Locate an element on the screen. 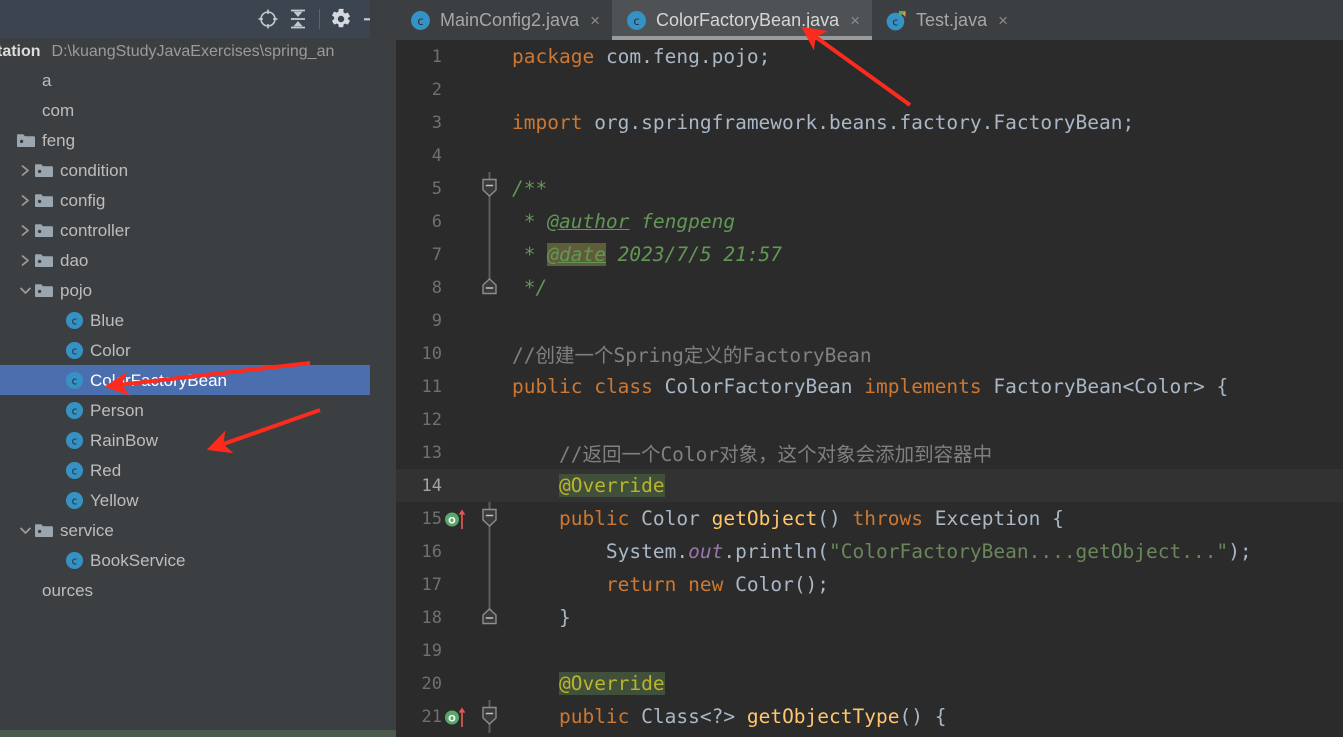 The image size is (1343, 737). tree-item-label: config is located at coordinates (83, 200).